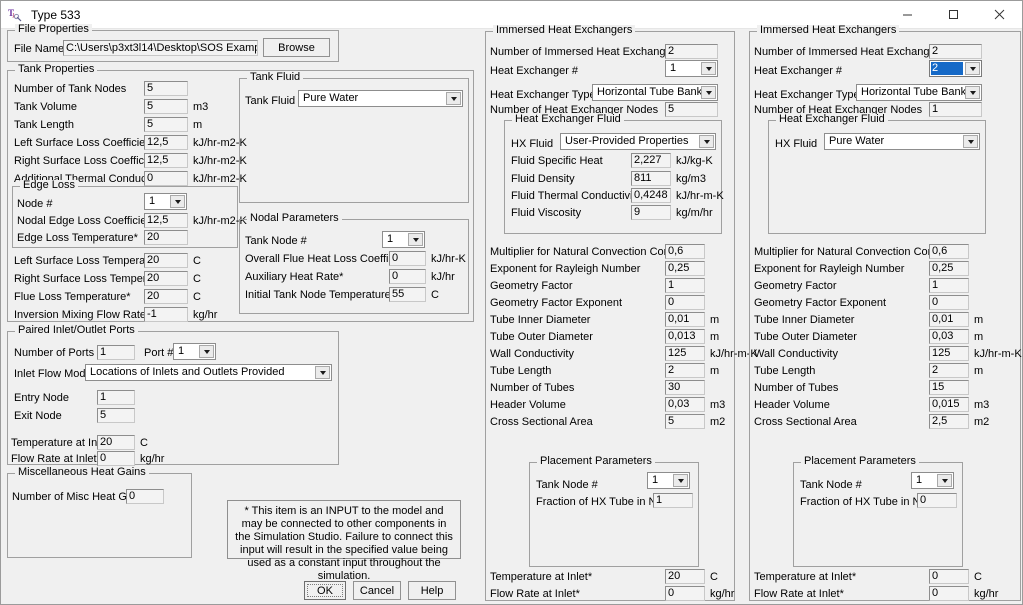 The image size is (1023, 605). I want to click on hx2-count-input: 2, so click(955, 51).